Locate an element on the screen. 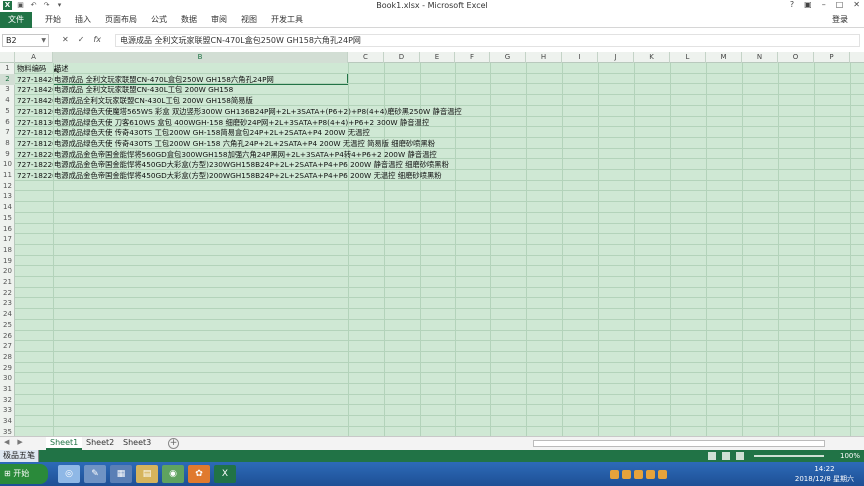 This screenshot has width=864, height=486. cell-a3: 727-18420 is located at coordinates (35, 89).